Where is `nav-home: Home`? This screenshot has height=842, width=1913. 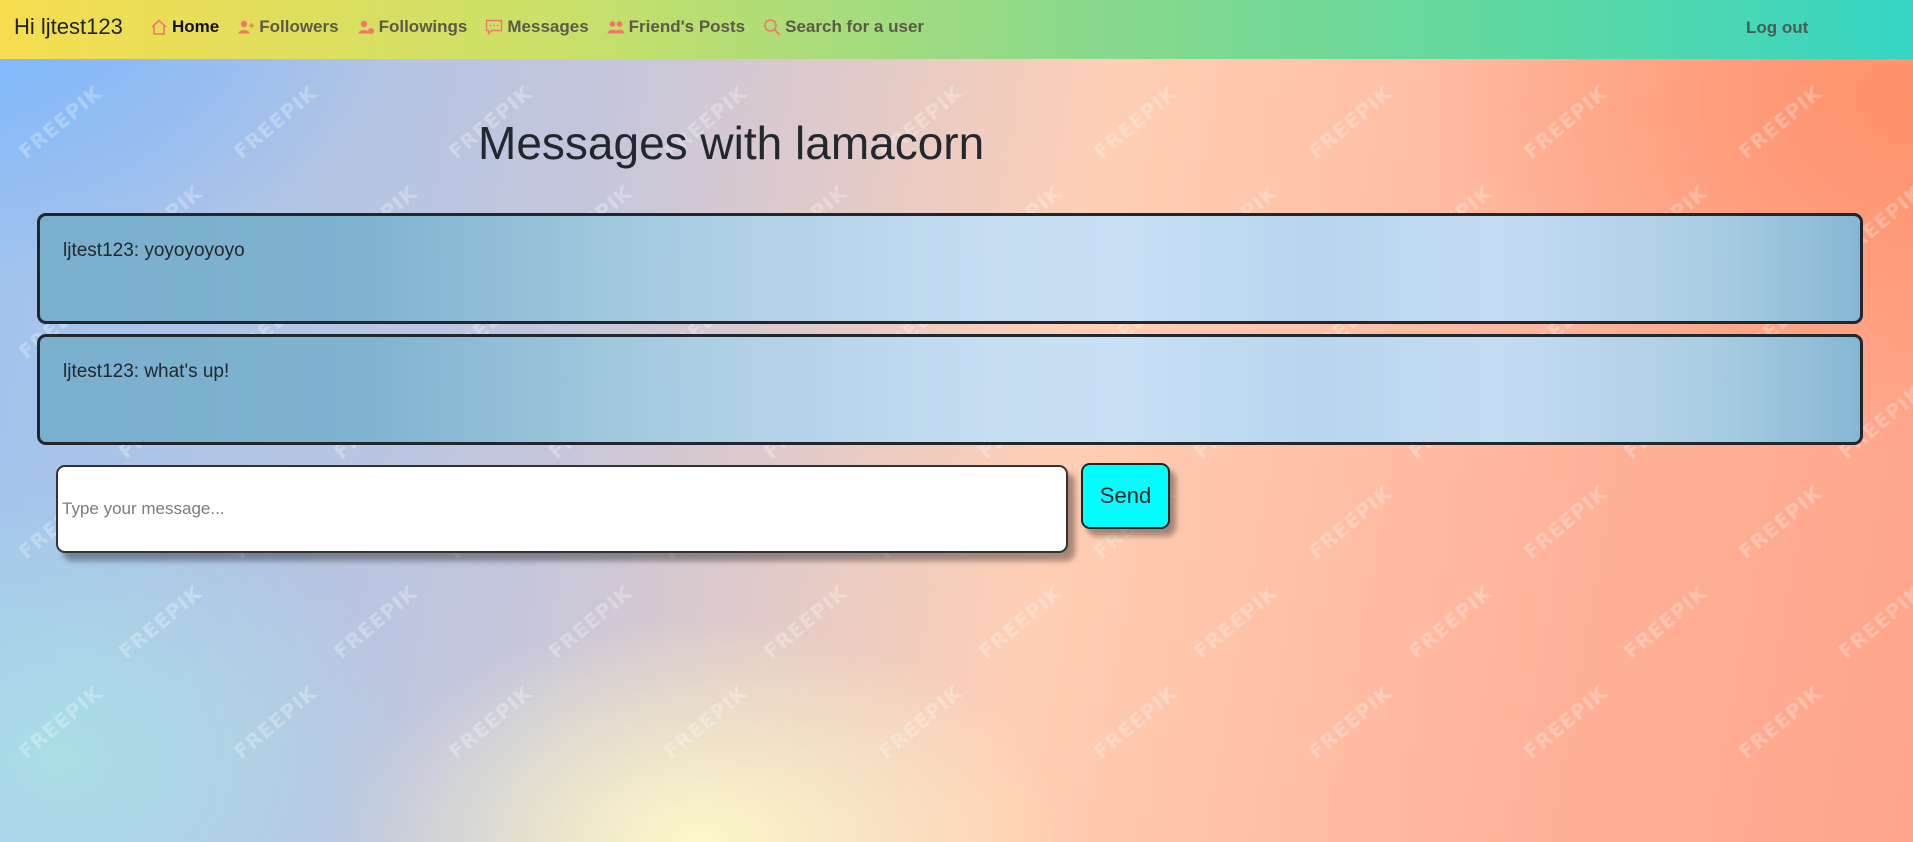
nav-home: Home is located at coordinates (184, 27).